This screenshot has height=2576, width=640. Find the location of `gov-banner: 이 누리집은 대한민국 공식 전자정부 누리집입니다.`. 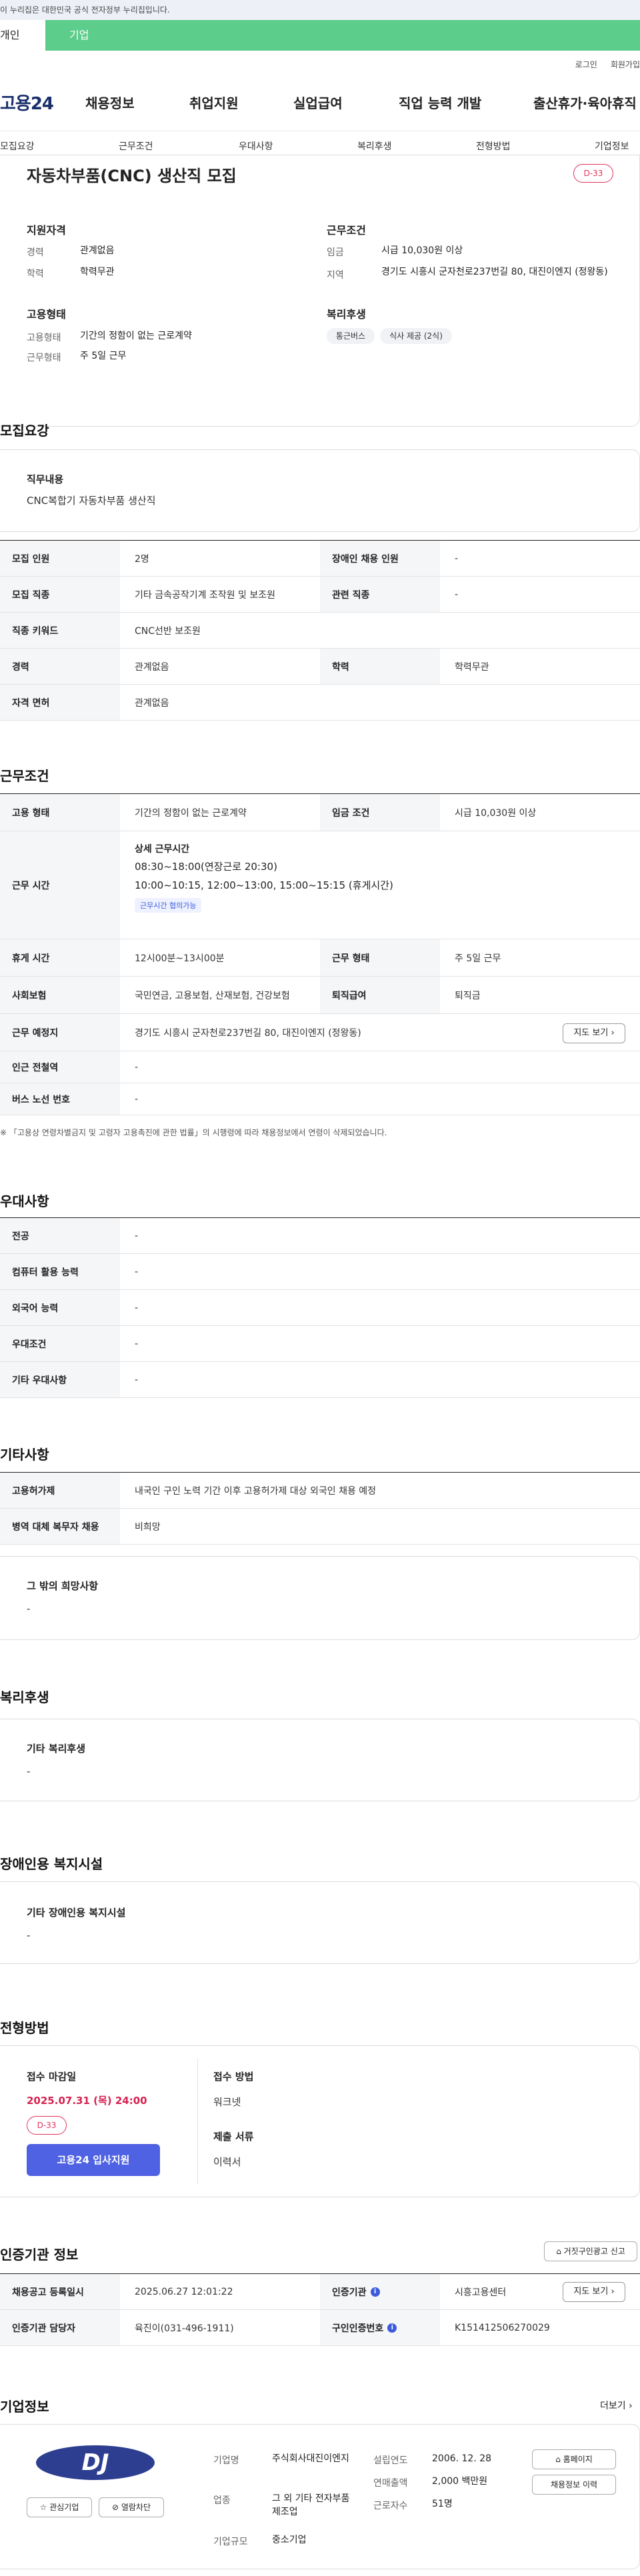

gov-banner: 이 누리집은 대한민국 공식 전자정부 누리집입니다. is located at coordinates (320, 10).